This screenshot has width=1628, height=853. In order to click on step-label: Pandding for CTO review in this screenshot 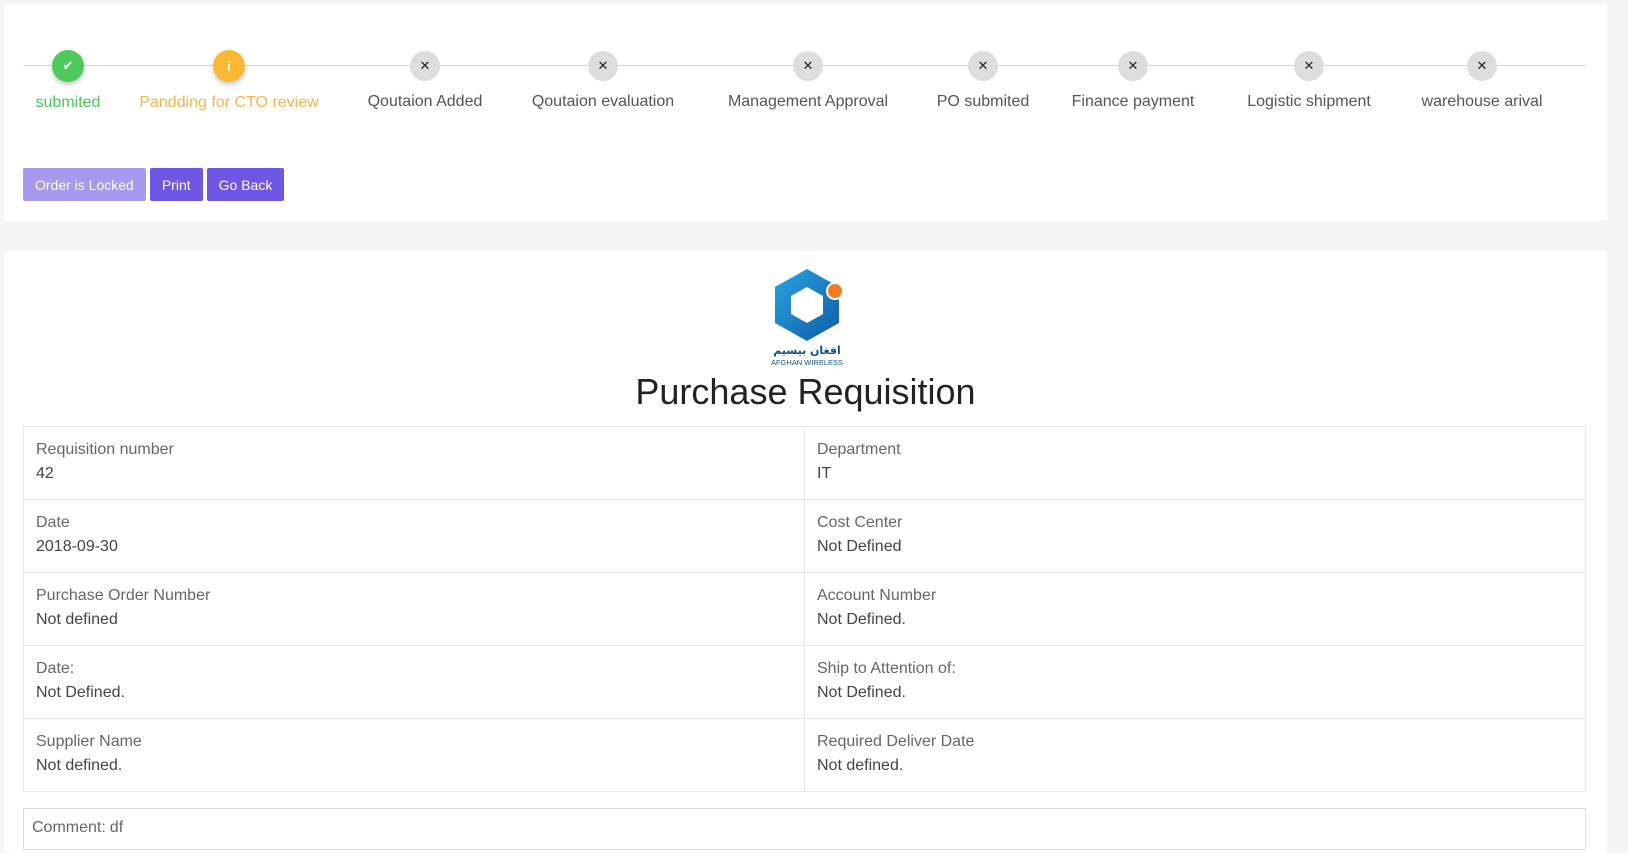, I will do `click(229, 102)`.